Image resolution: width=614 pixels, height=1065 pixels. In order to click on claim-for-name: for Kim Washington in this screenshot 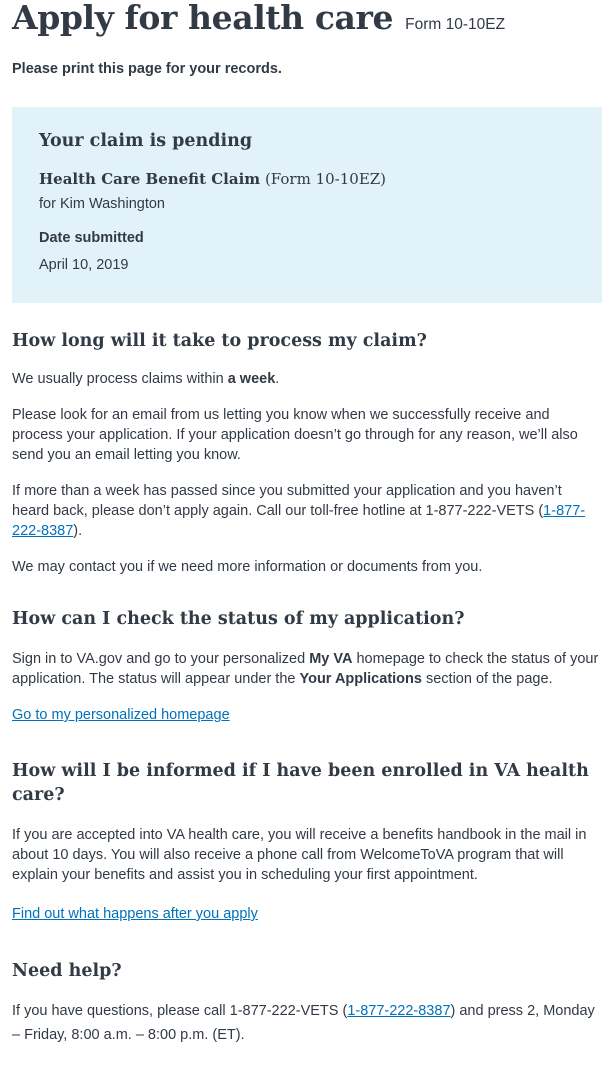, I will do `click(102, 204)`.